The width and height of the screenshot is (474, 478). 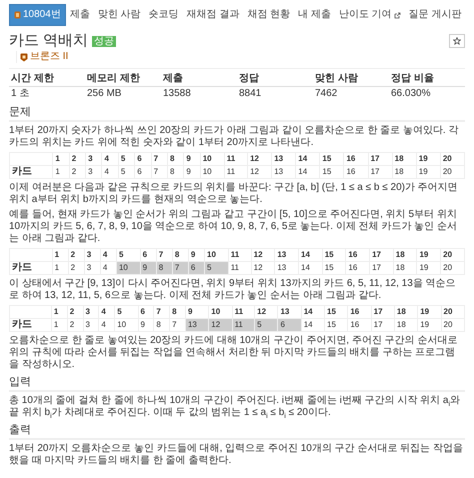 What do you see at coordinates (240, 268) in the screenshot?
I see `table-cell: 11` at bounding box center [240, 268].